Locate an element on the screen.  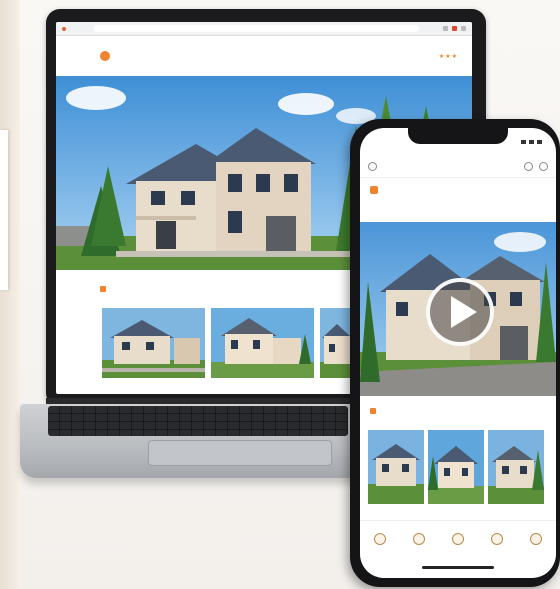
profile-icon is located at coordinates (536, 539).